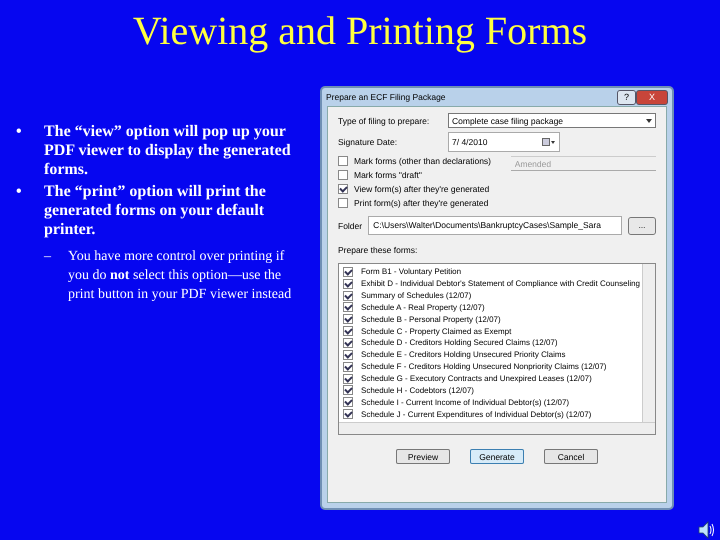 This screenshot has width=720, height=540. What do you see at coordinates (483, 367) in the screenshot?
I see `form-item: Schedule F - Creditors Holding Unsecured Nonpriority Claims (12/07)` at bounding box center [483, 367].